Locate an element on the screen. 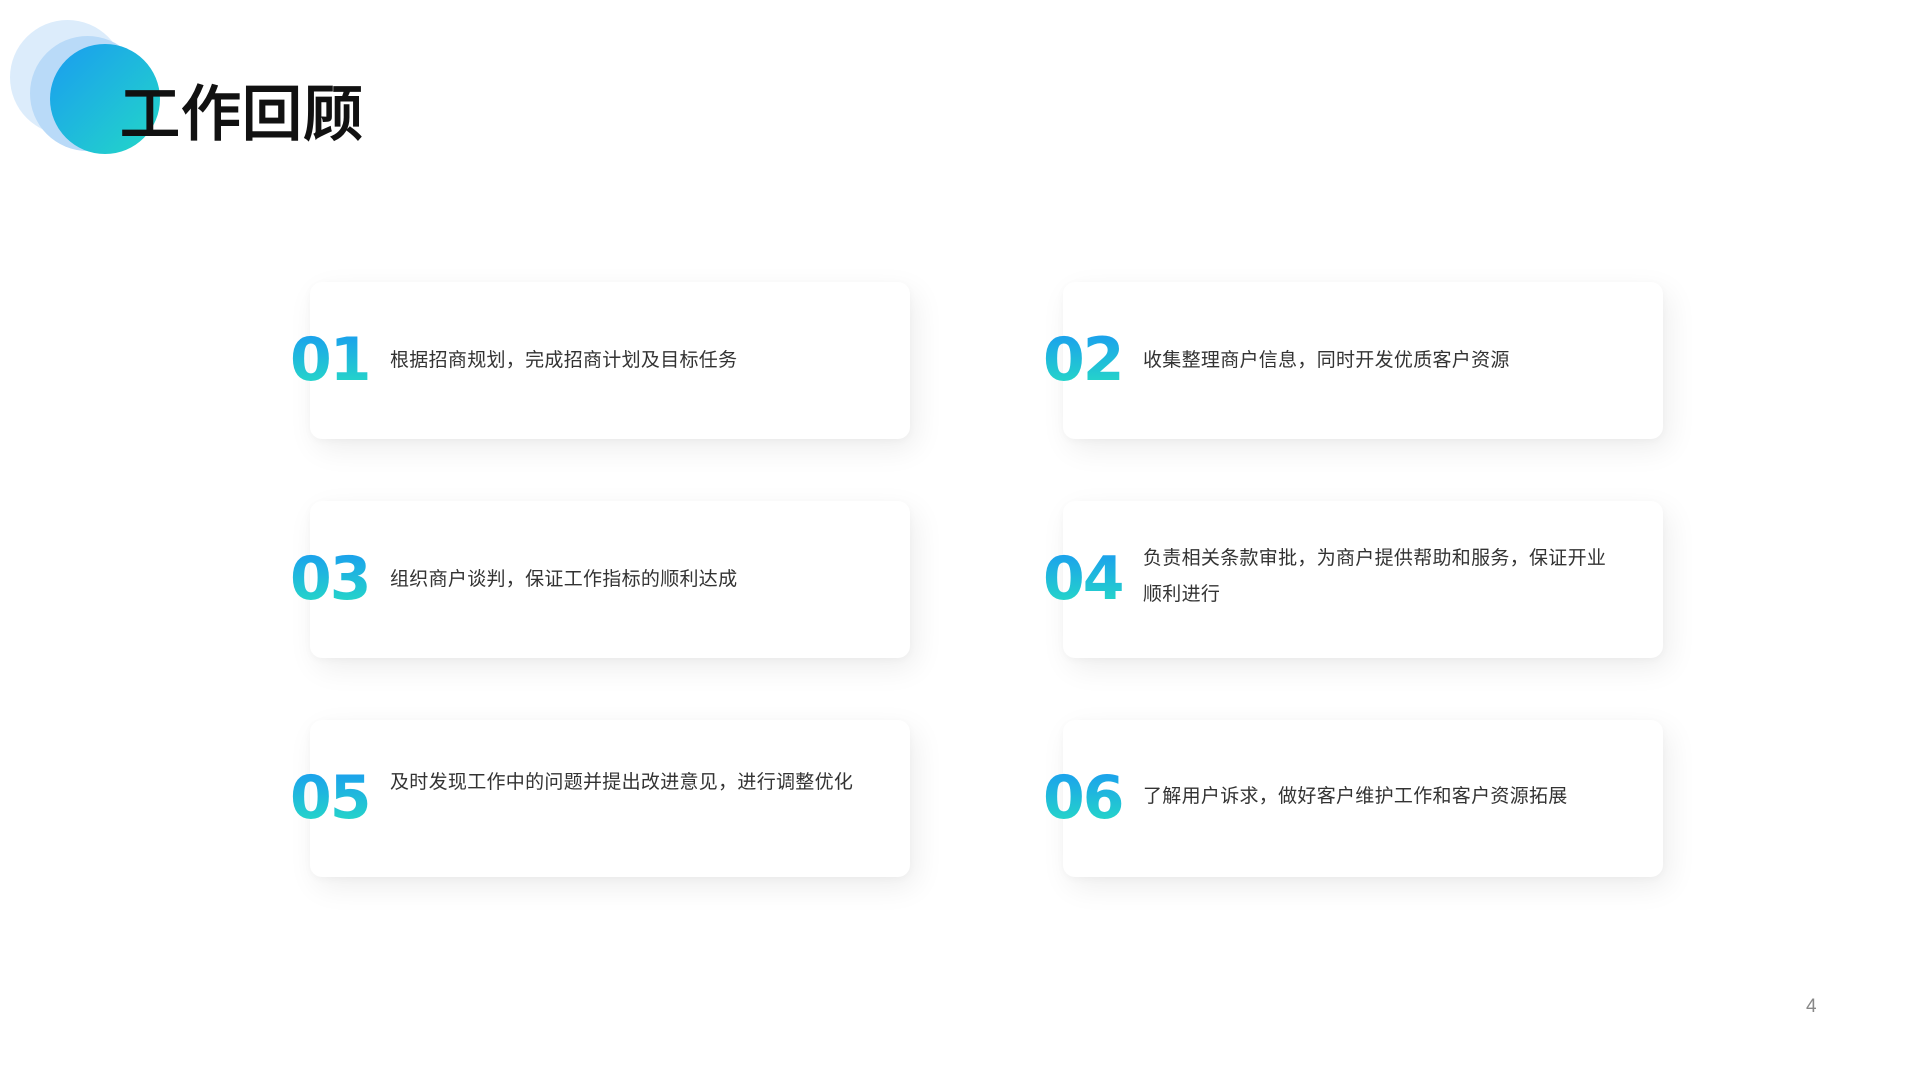 Image resolution: width=1920 pixels, height=1080 pixels. card-text-01: 根据招商规划，完成招商计划及目标任务 is located at coordinates (564, 360).